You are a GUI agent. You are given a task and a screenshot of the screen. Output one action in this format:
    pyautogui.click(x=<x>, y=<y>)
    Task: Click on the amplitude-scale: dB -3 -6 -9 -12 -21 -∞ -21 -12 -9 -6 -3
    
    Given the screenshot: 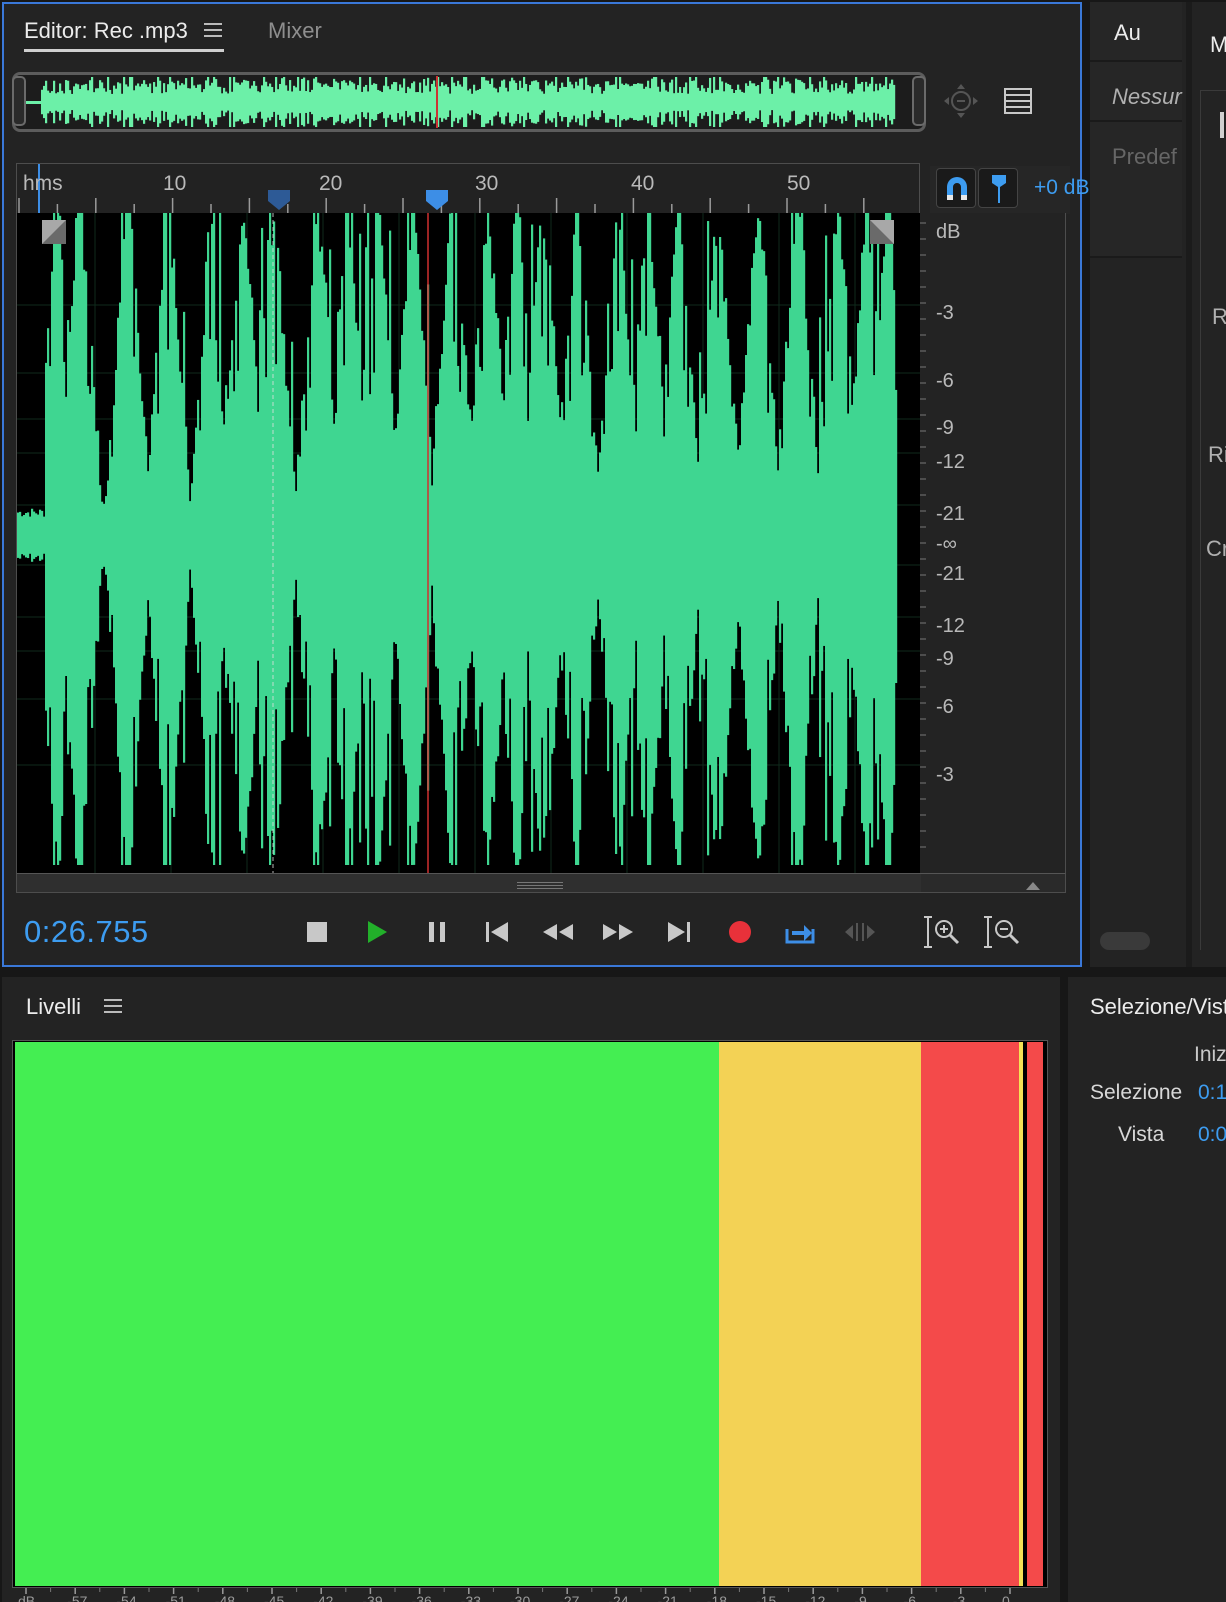 What is the action you would take?
    pyautogui.click(x=993, y=543)
    